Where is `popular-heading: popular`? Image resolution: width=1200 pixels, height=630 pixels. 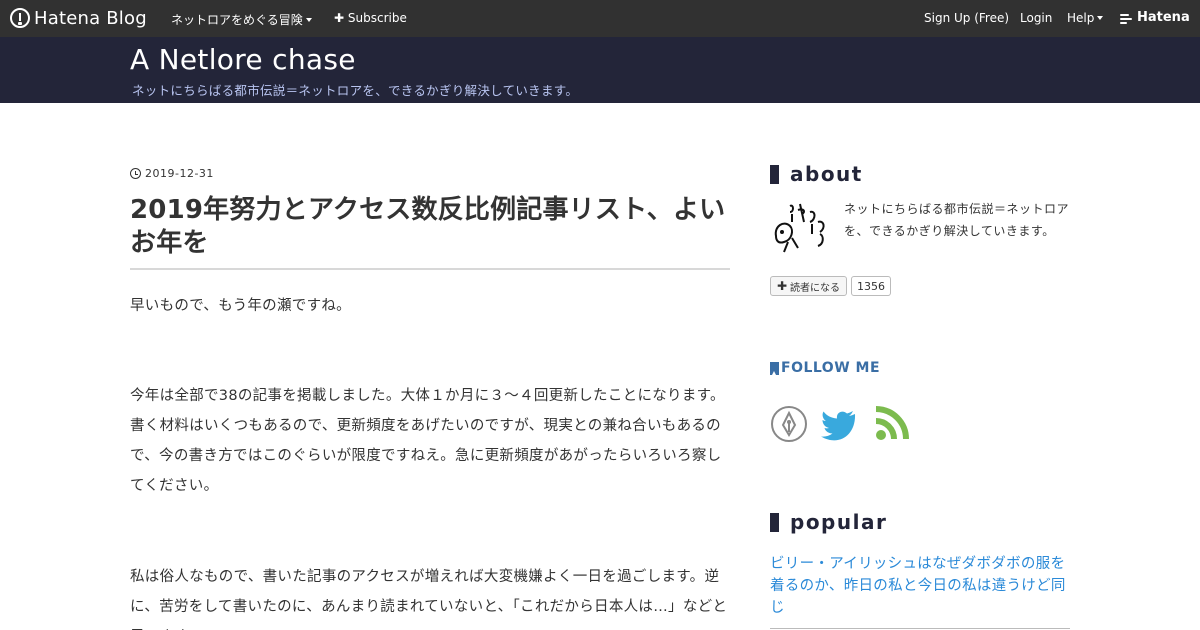 popular-heading: popular is located at coordinates (828, 522).